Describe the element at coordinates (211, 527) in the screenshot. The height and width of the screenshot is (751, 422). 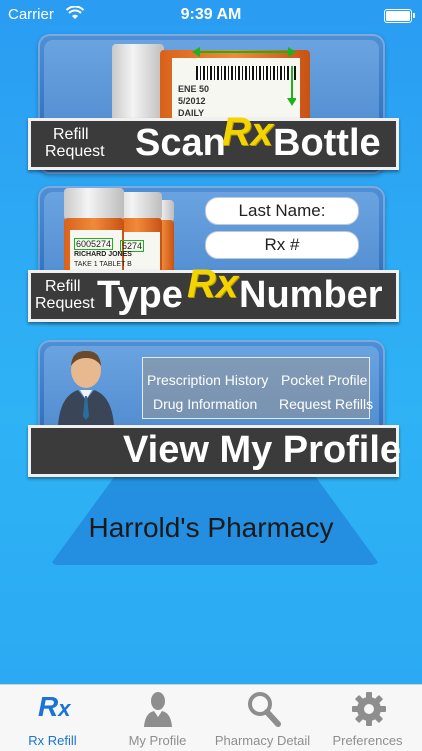
I see `pharmacy-name: Harrold's Pharmacy` at that location.